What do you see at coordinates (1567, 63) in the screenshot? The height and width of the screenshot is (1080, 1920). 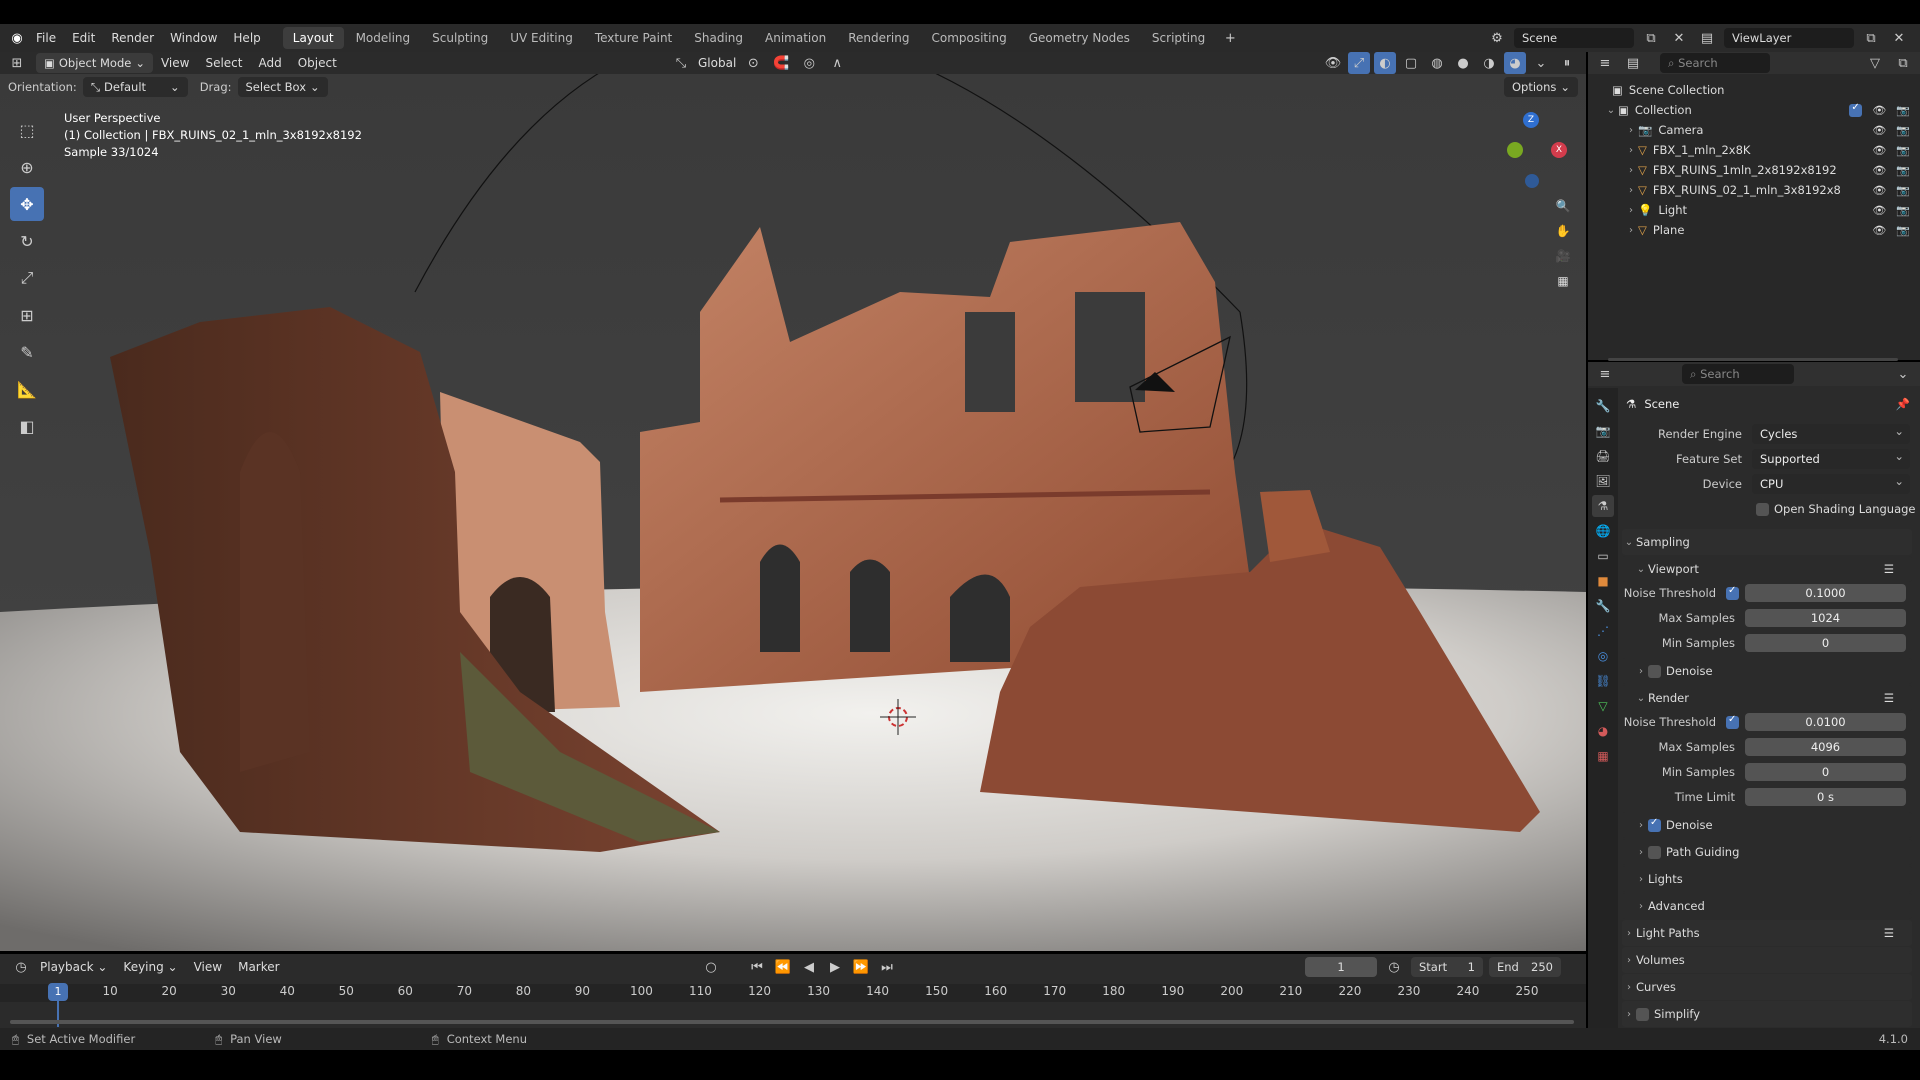 I see `pause-render-icon: ⏸` at bounding box center [1567, 63].